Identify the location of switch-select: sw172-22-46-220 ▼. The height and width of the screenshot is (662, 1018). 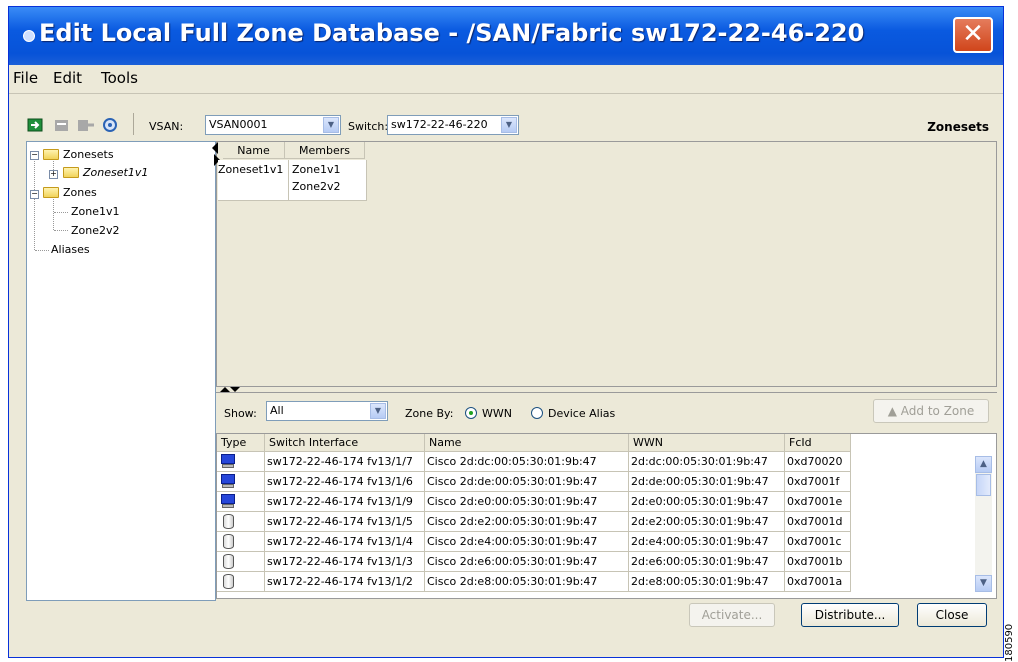
(453, 125).